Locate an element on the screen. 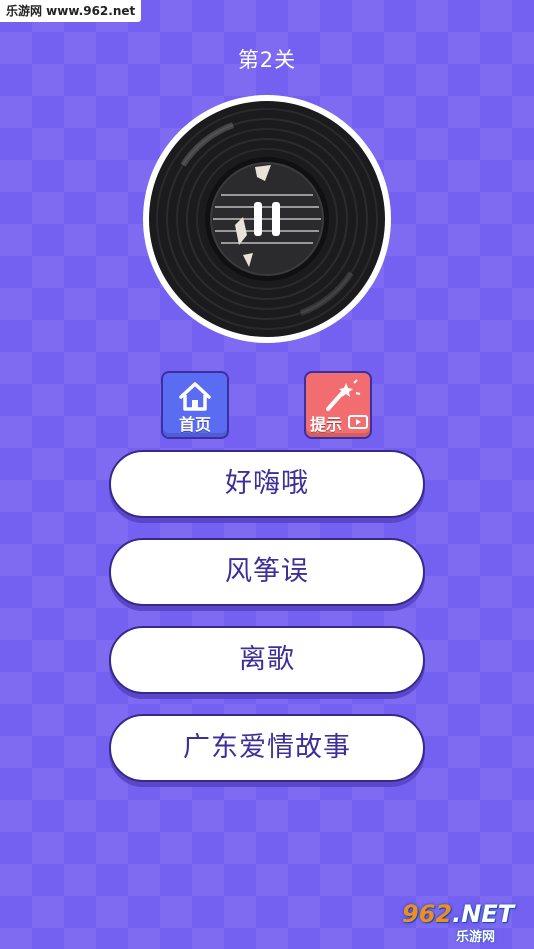 The width and height of the screenshot is (534, 949). watermark-logo: 962.NET 乐游网 is located at coordinates (462, 922).